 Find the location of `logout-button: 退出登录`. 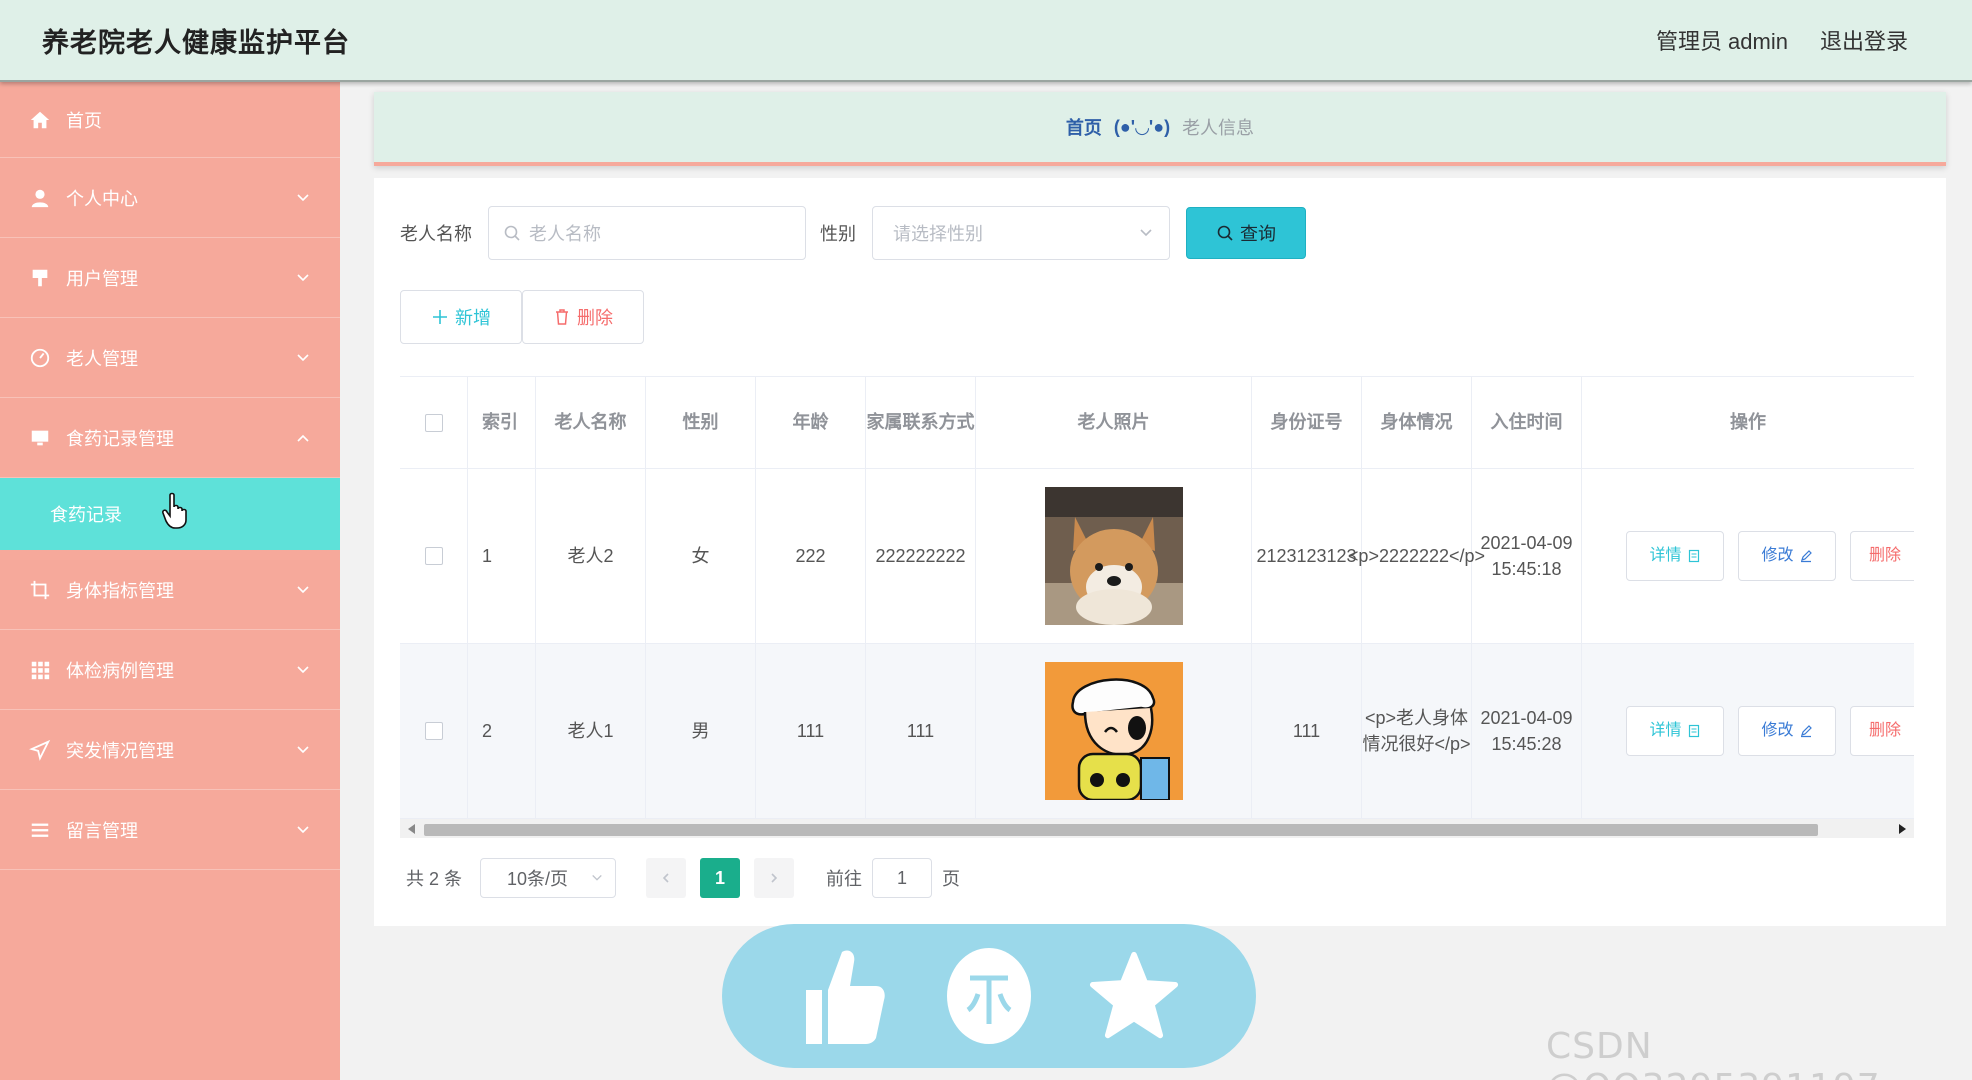

logout-button: 退出登录 is located at coordinates (1864, 40).